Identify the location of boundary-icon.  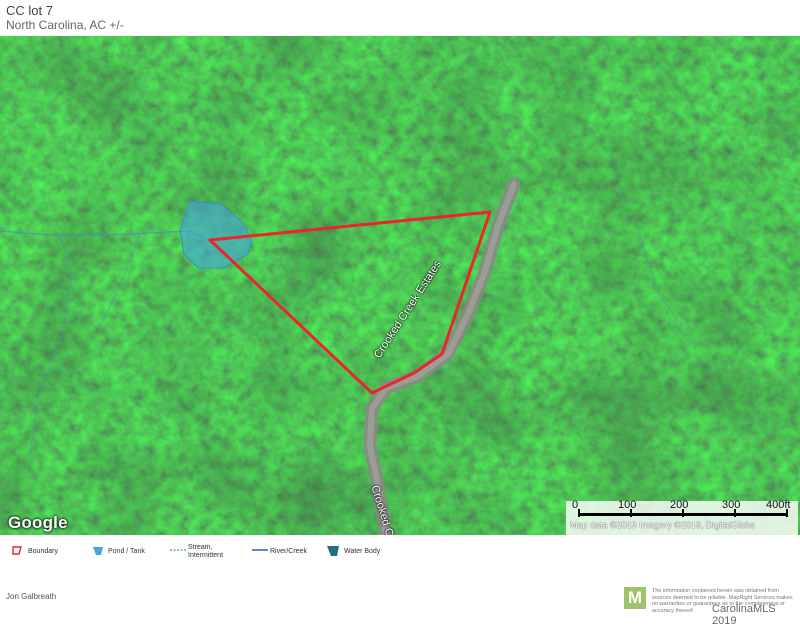
(17, 550).